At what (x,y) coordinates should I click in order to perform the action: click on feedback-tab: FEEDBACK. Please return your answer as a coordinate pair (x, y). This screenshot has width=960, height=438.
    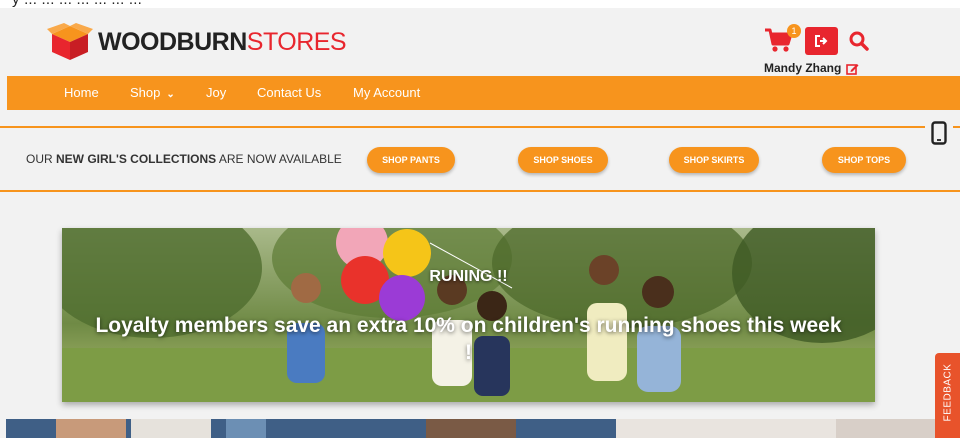
    Looking at the image, I should click on (947, 395).